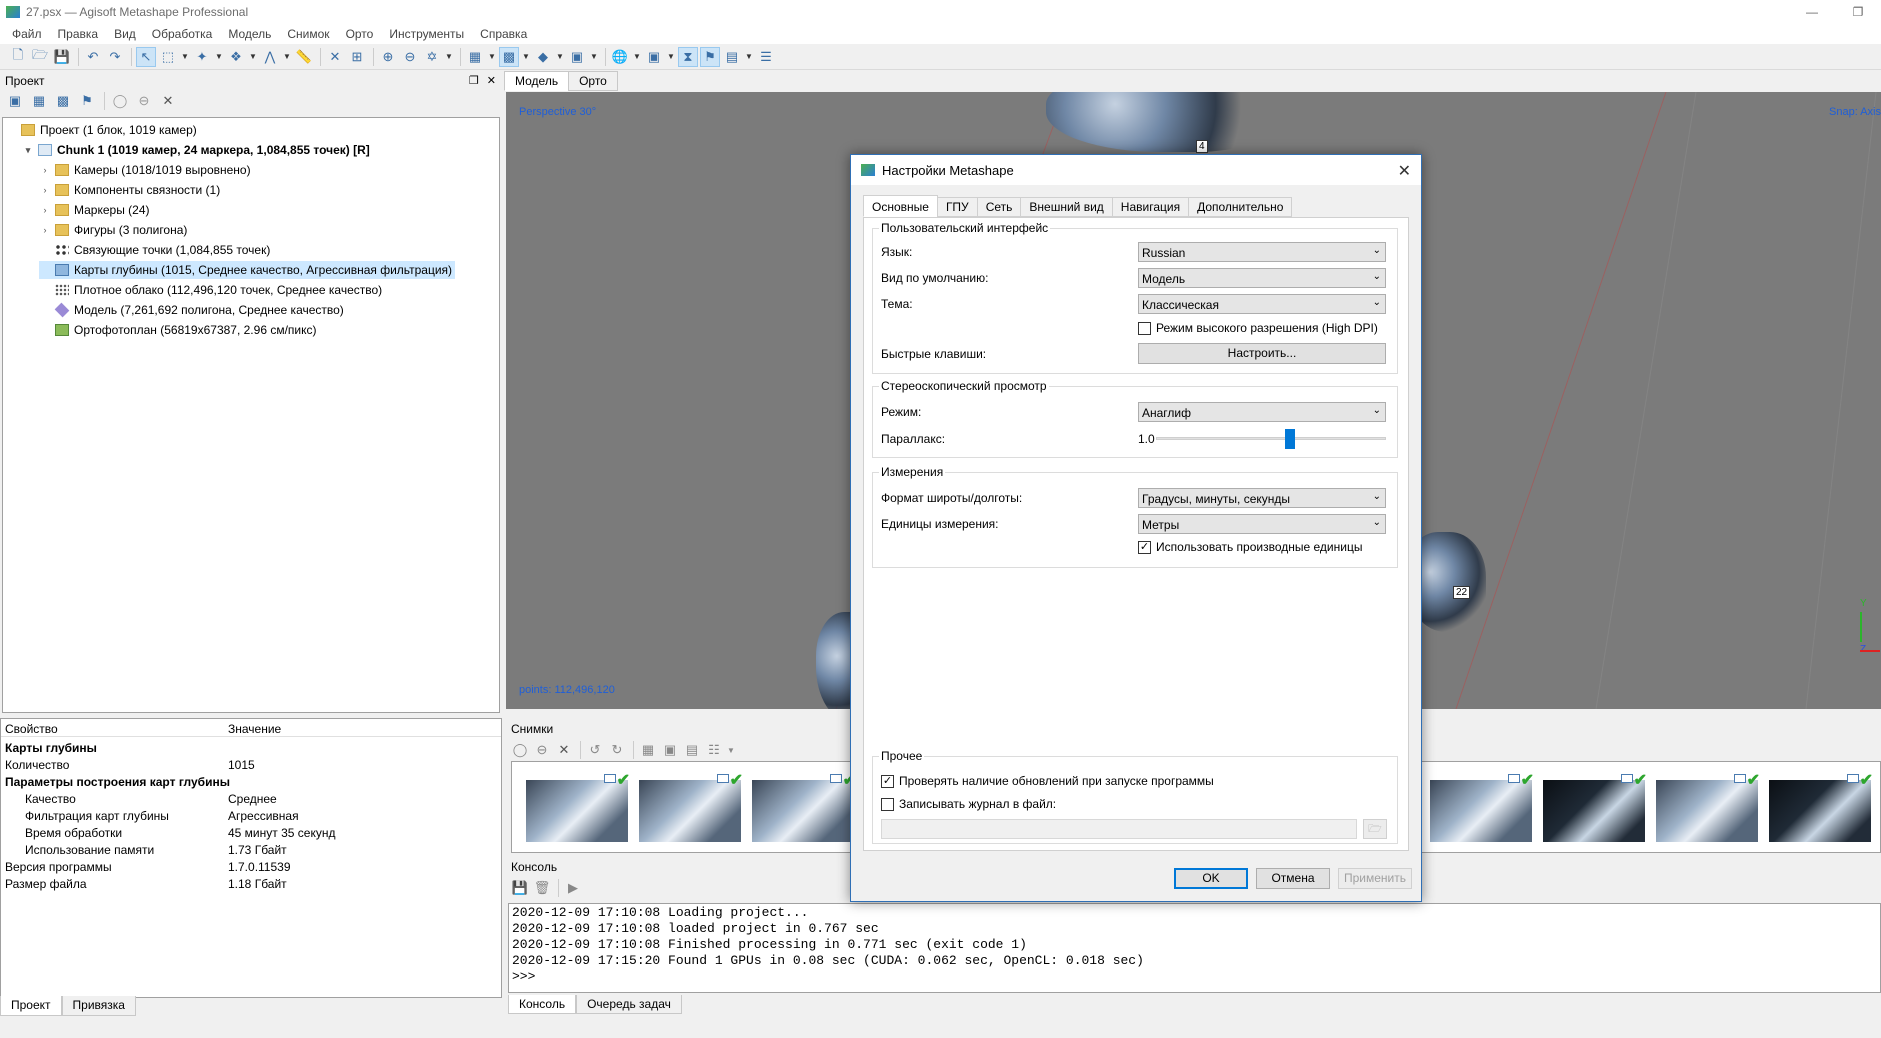 This screenshot has height=1038, width=1881. I want to click on stereo-mode-select: Анаглиф ⌄, so click(1262, 412).